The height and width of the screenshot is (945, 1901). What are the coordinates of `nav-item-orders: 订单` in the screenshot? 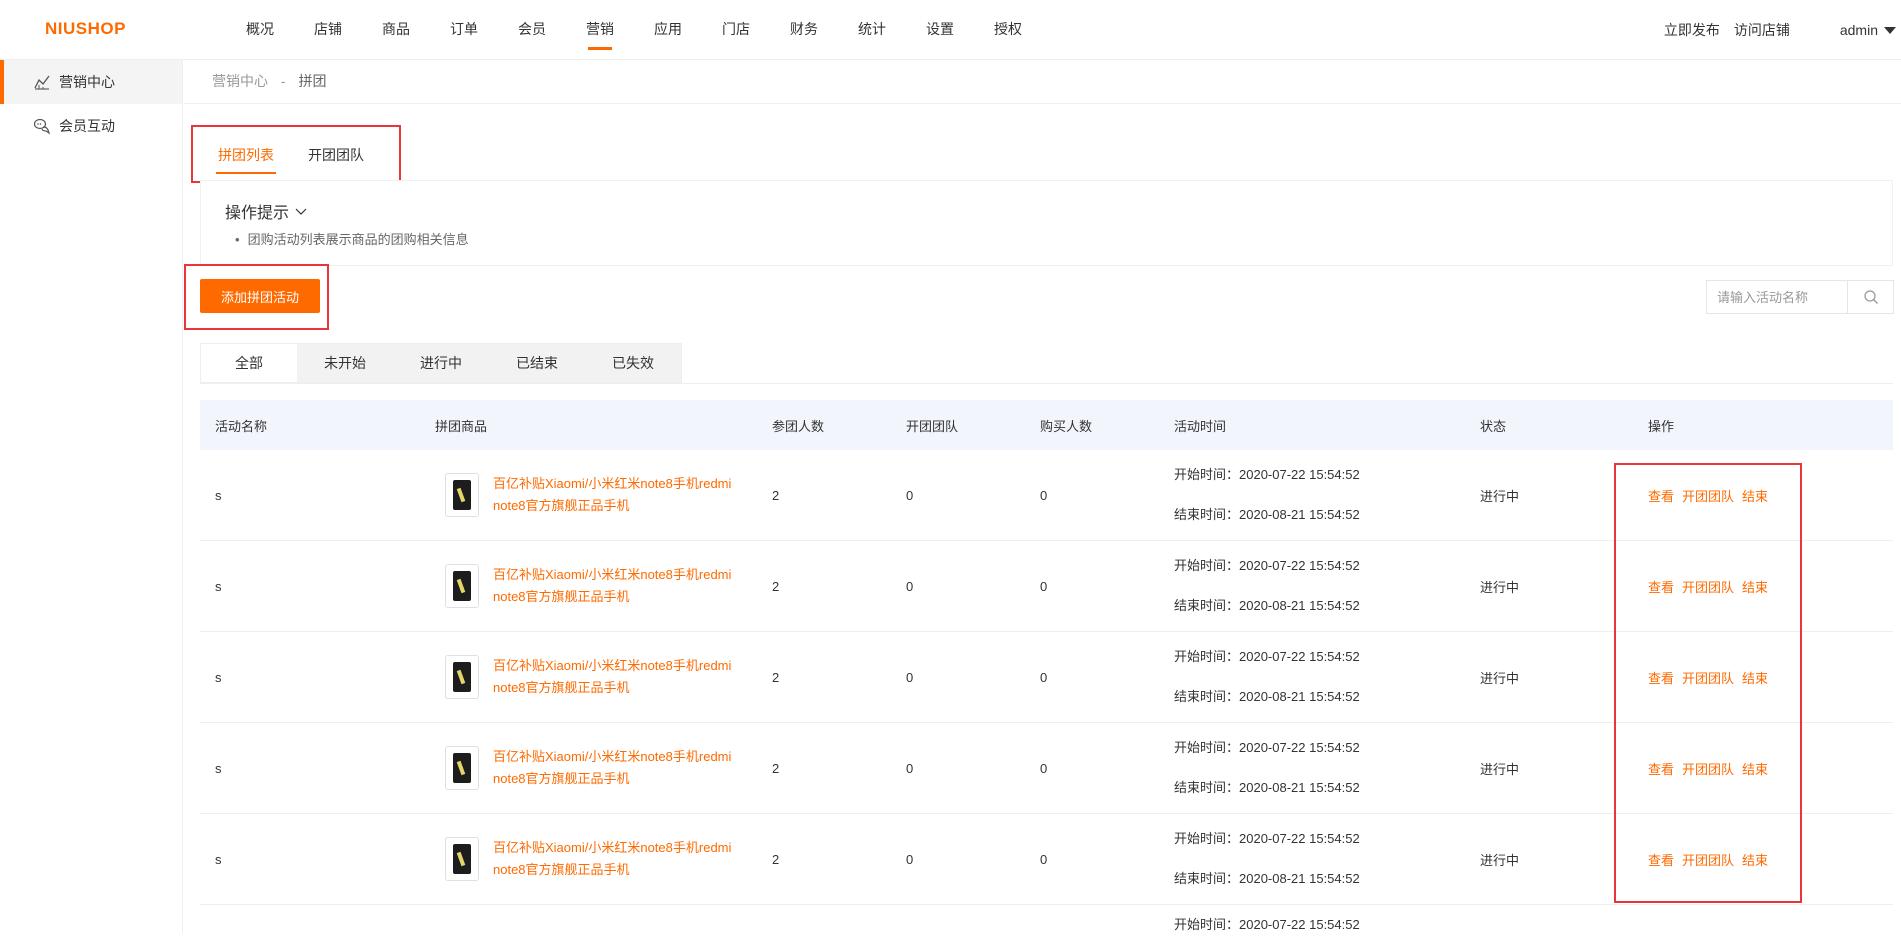 It's located at (464, 30).